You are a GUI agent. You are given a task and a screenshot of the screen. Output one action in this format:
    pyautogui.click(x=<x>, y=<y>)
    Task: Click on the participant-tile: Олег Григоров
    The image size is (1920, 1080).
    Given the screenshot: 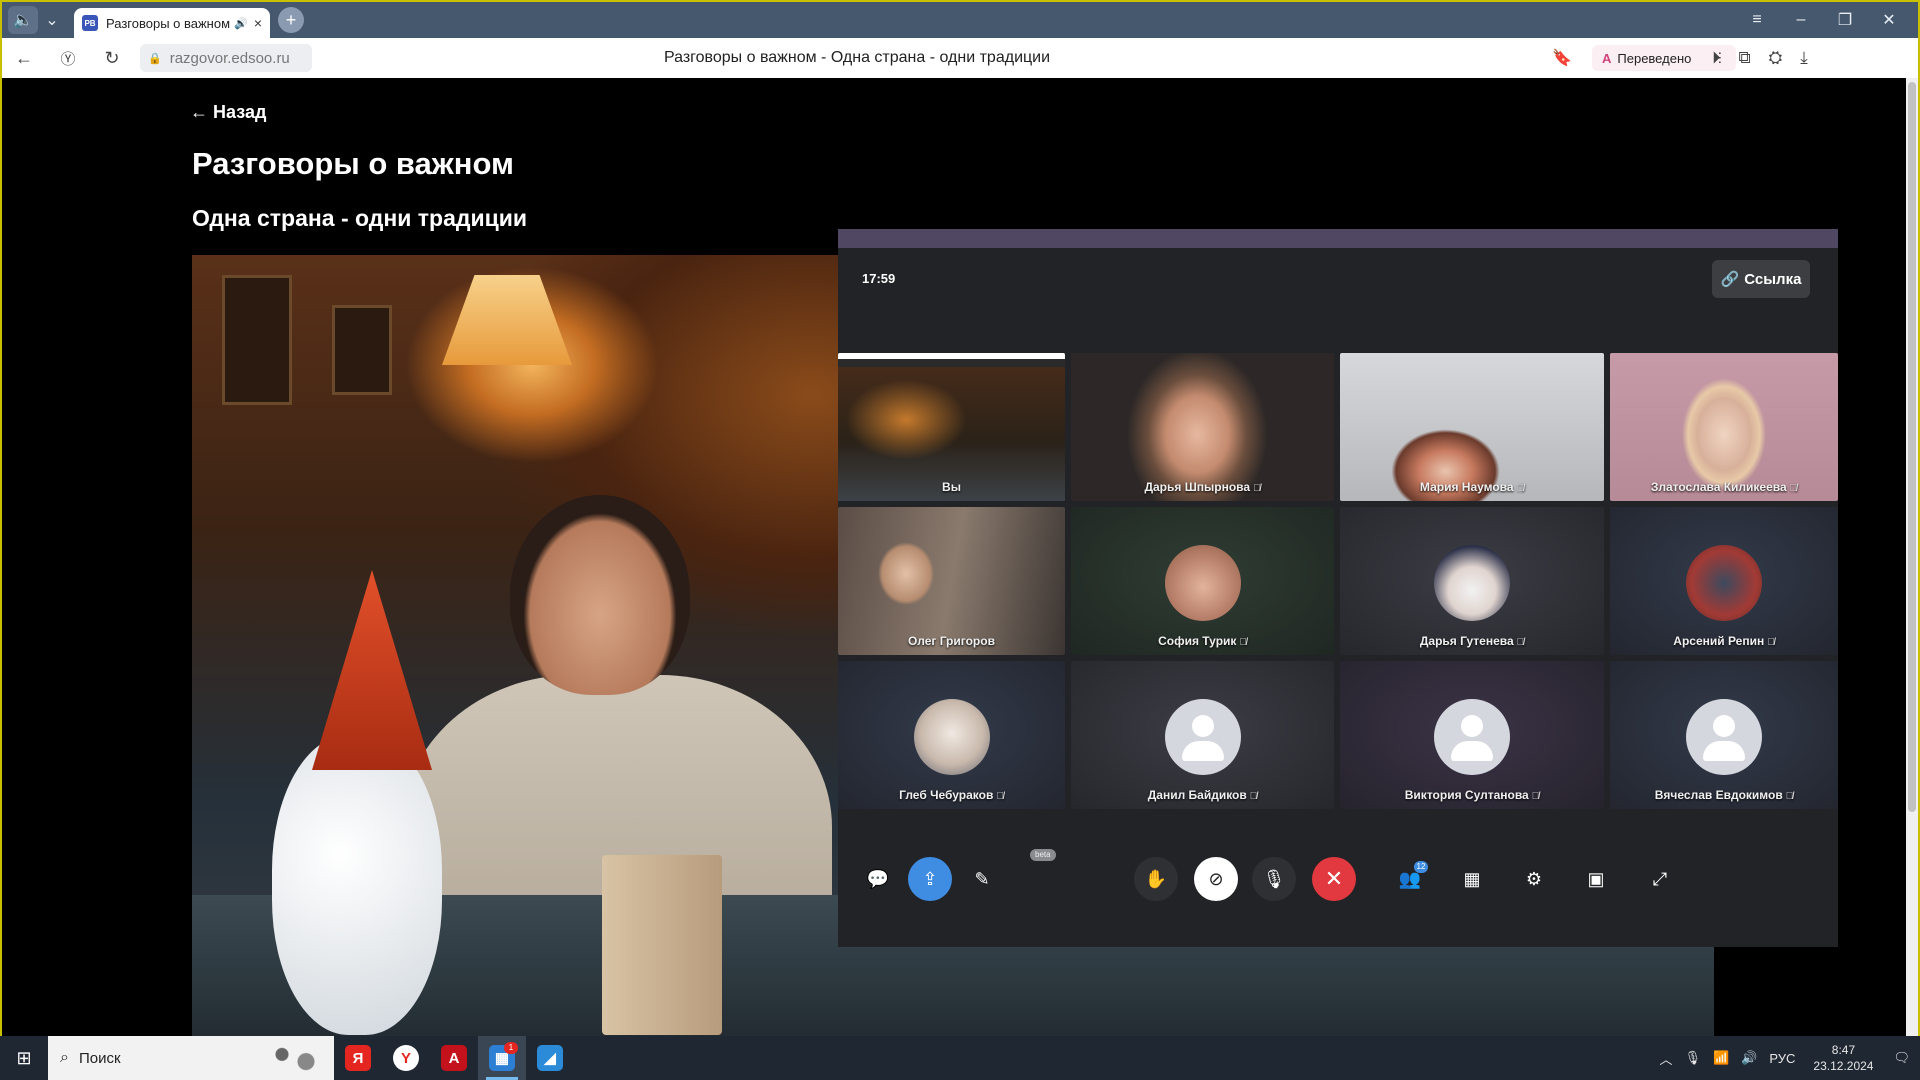 What is the action you would take?
    pyautogui.click(x=951, y=581)
    